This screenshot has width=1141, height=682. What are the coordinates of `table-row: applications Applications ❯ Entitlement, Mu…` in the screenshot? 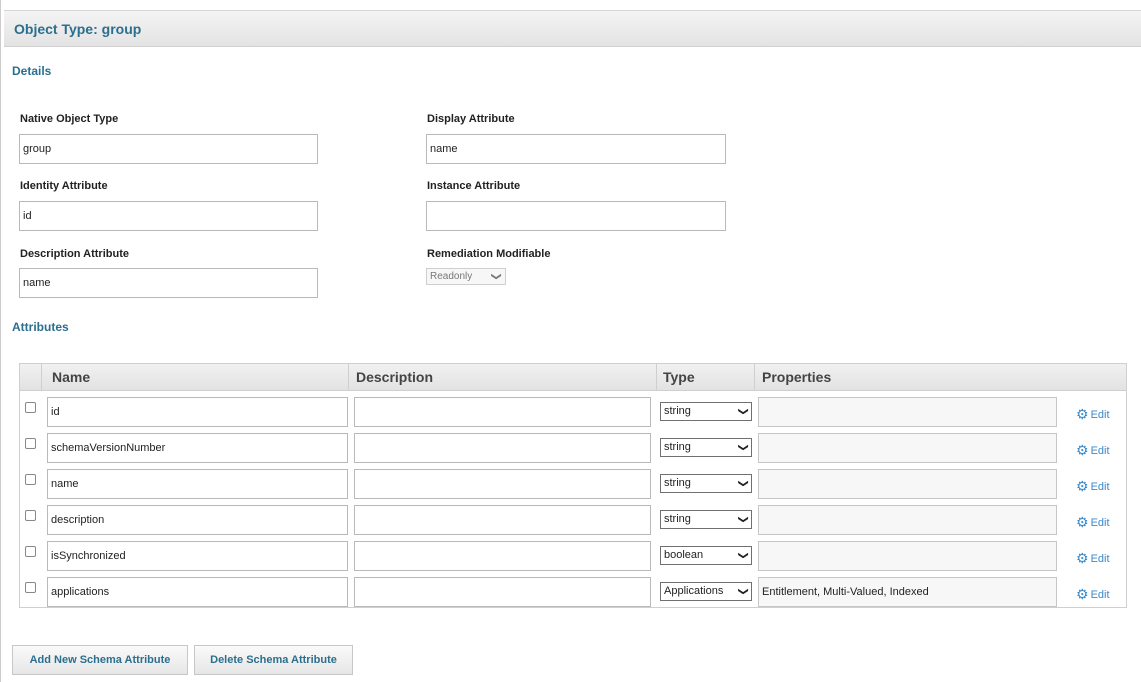 It's located at (573, 592).